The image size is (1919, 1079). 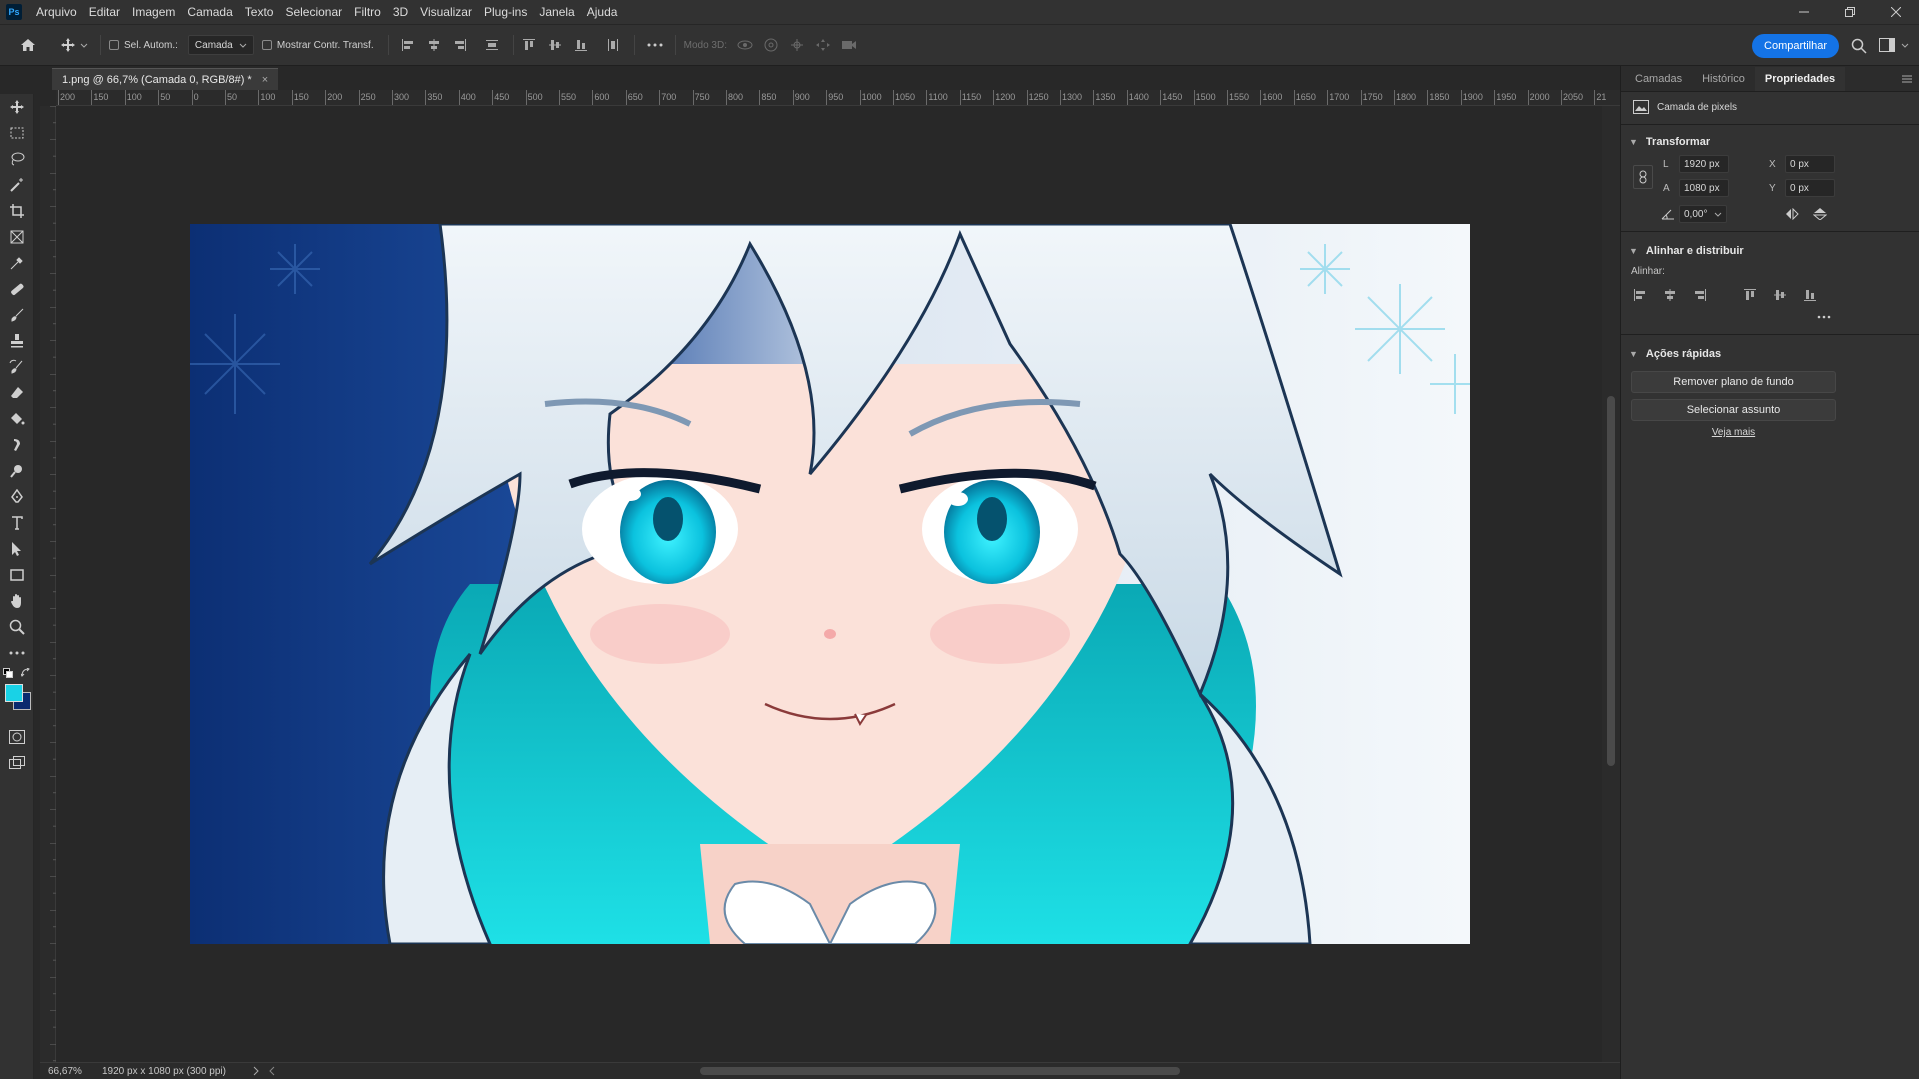 What do you see at coordinates (17, 737) in the screenshot?
I see `quick-mask-button` at bounding box center [17, 737].